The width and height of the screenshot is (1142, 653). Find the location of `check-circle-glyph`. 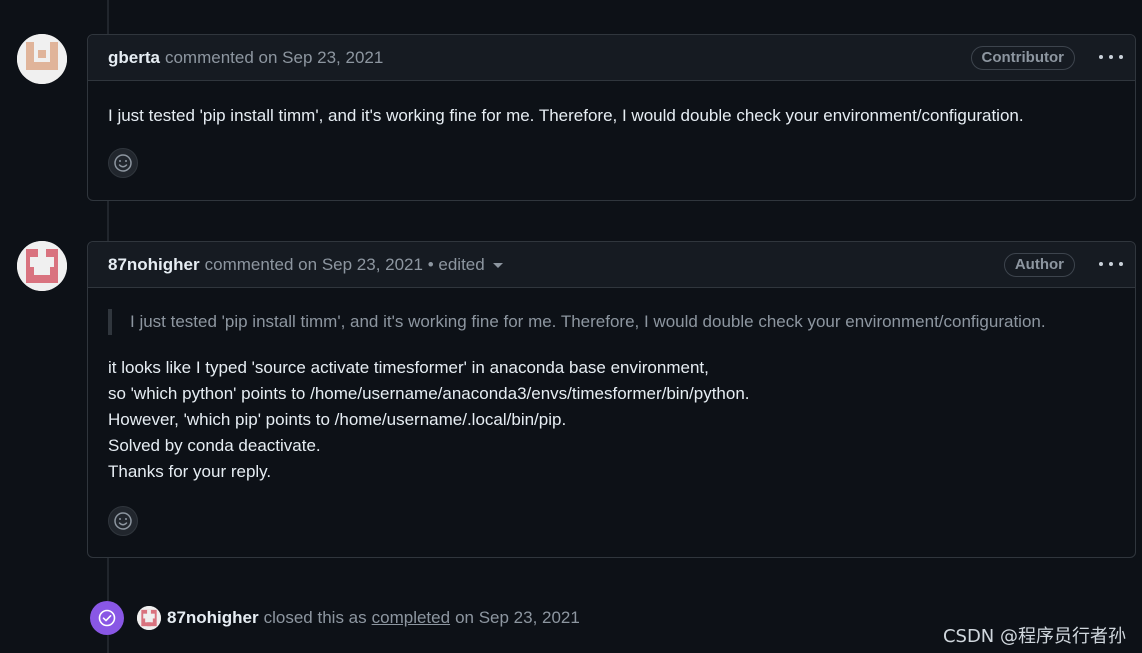

check-circle-glyph is located at coordinates (107, 618).